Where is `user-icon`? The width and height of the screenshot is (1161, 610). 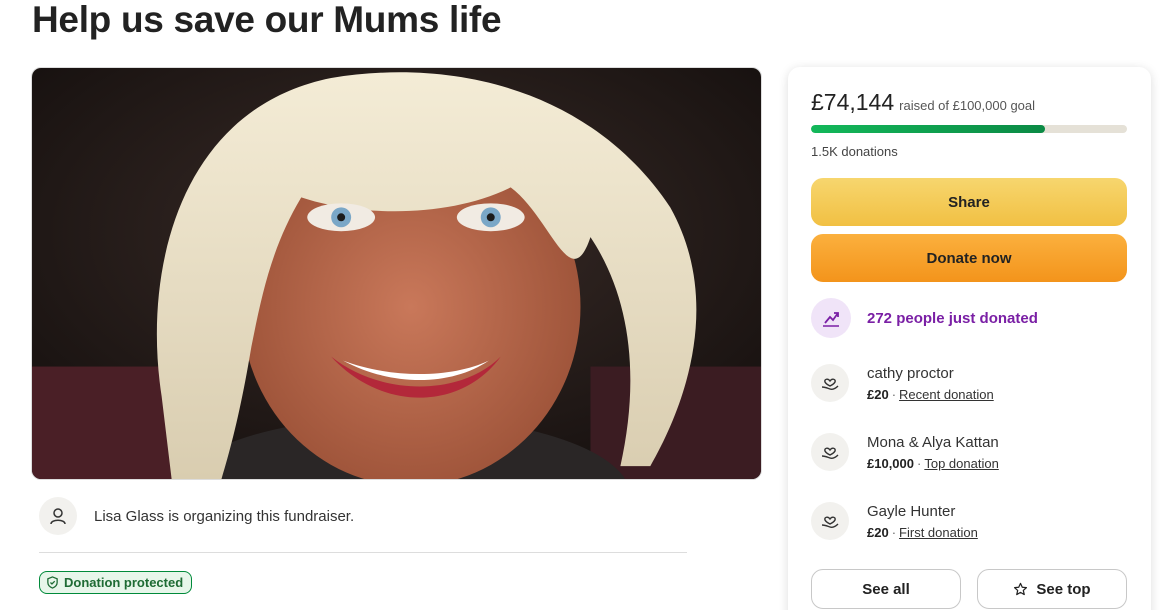
user-icon is located at coordinates (58, 516).